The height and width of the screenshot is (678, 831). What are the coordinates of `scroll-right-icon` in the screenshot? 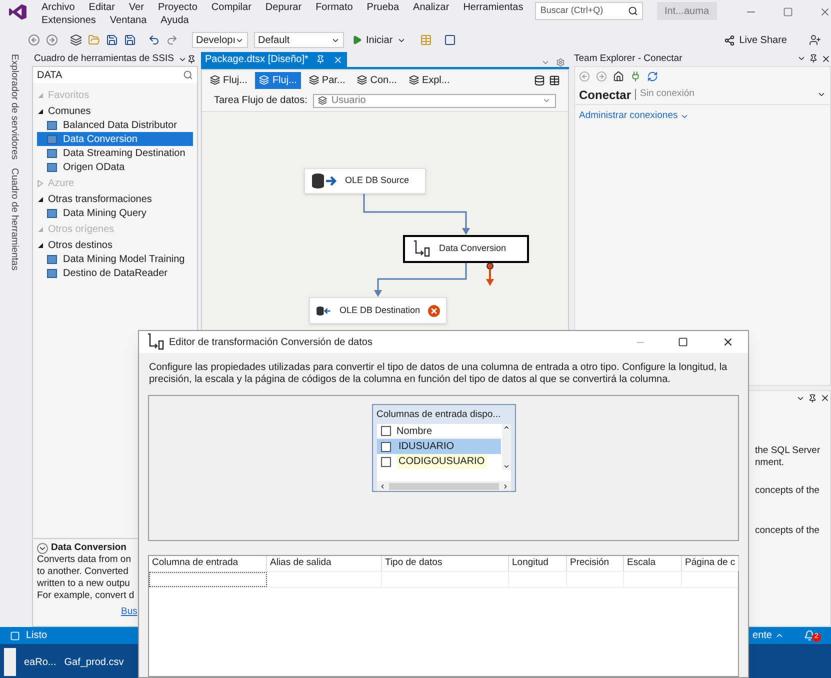 It's located at (505, 486).